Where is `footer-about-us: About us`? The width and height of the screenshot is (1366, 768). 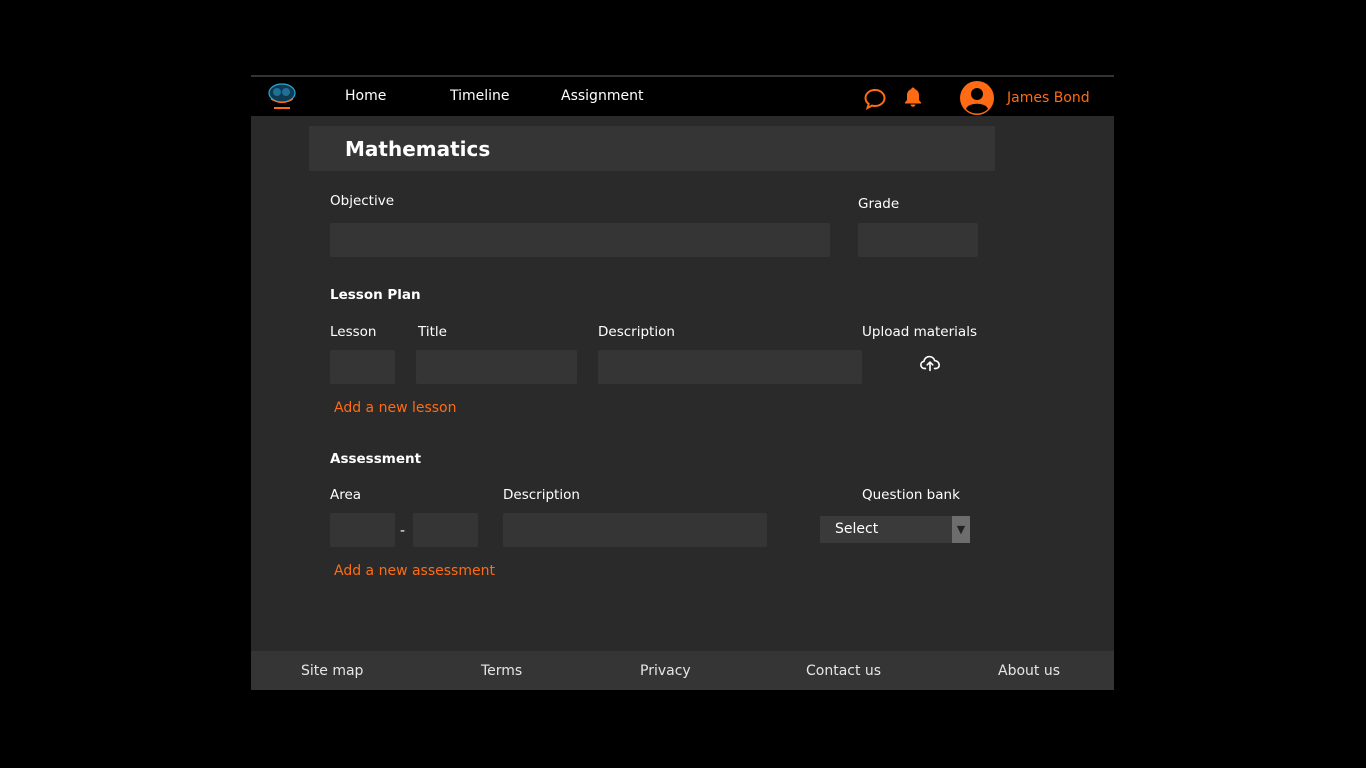 footer-about-us: About us is located at coordinates (1029, 671).